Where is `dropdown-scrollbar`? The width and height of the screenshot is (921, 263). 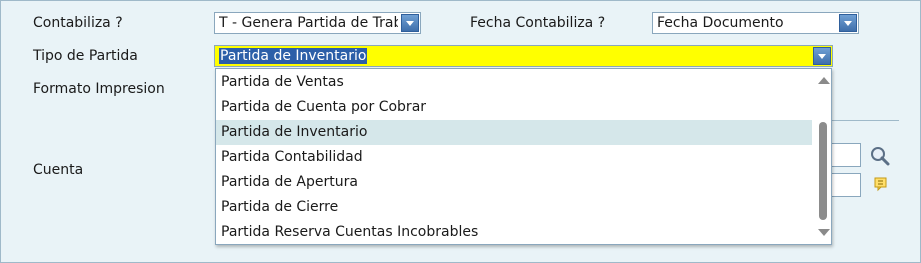
dropdown-scrollbar is located at coordinates (823, 156).